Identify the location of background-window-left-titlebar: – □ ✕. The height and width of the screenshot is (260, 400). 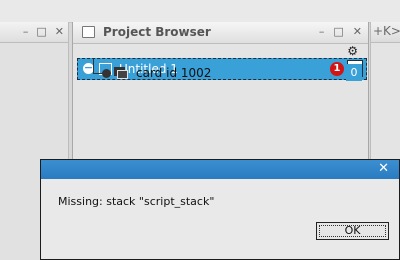
(34, 32).